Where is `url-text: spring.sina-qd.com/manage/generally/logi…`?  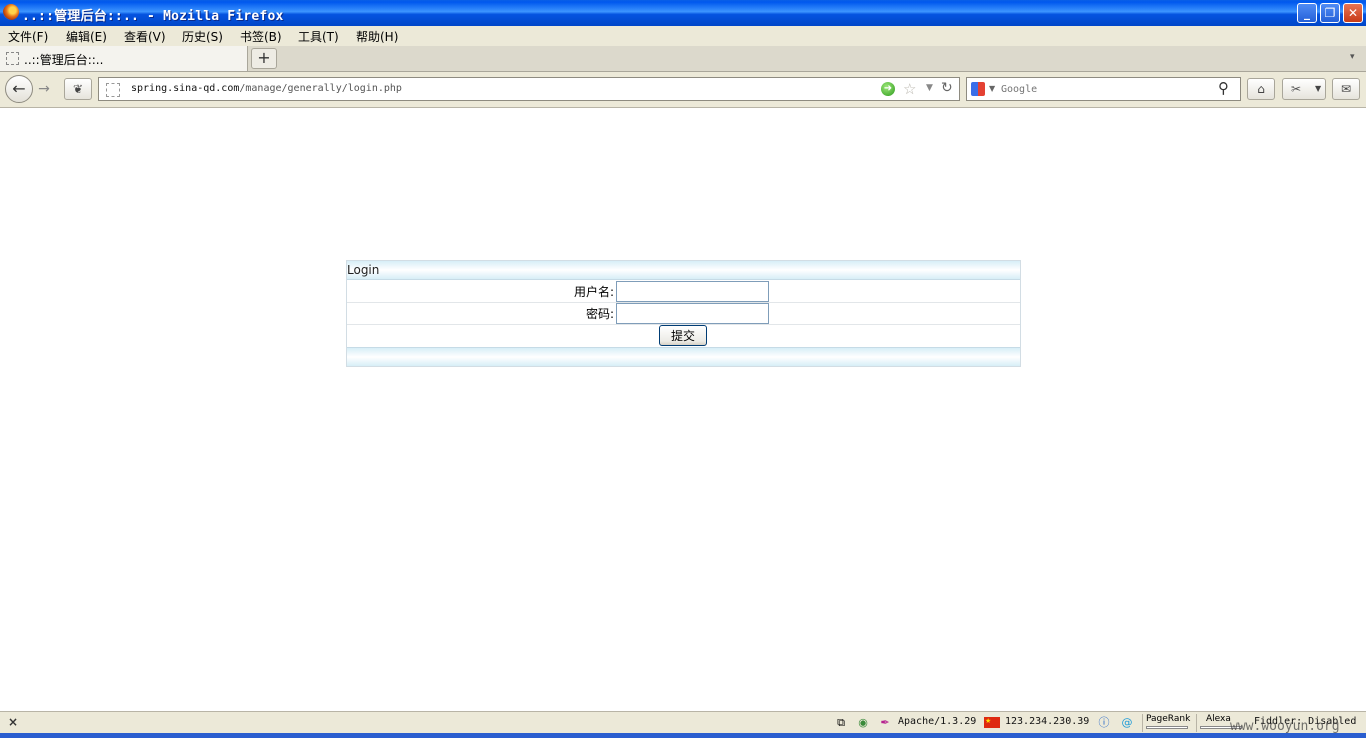 url-text: spring.sina-qd.com/manage/generally/logi… is located at coordinates (266, 88).